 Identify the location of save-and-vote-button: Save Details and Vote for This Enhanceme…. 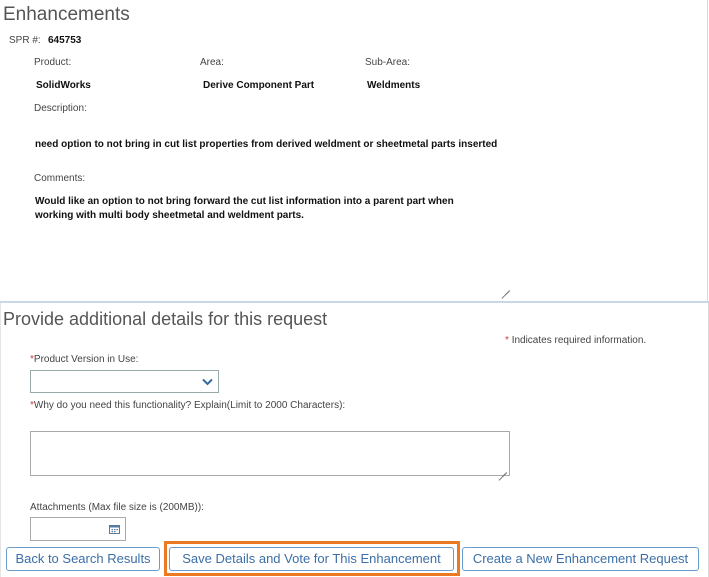
(311, 559).